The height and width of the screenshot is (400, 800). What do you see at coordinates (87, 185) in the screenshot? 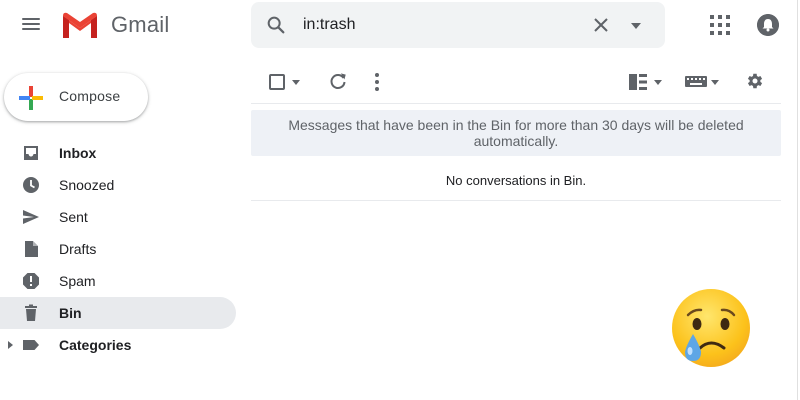
I see `sidebar-item-label: Snoozed` at bounding box center [87, 185].